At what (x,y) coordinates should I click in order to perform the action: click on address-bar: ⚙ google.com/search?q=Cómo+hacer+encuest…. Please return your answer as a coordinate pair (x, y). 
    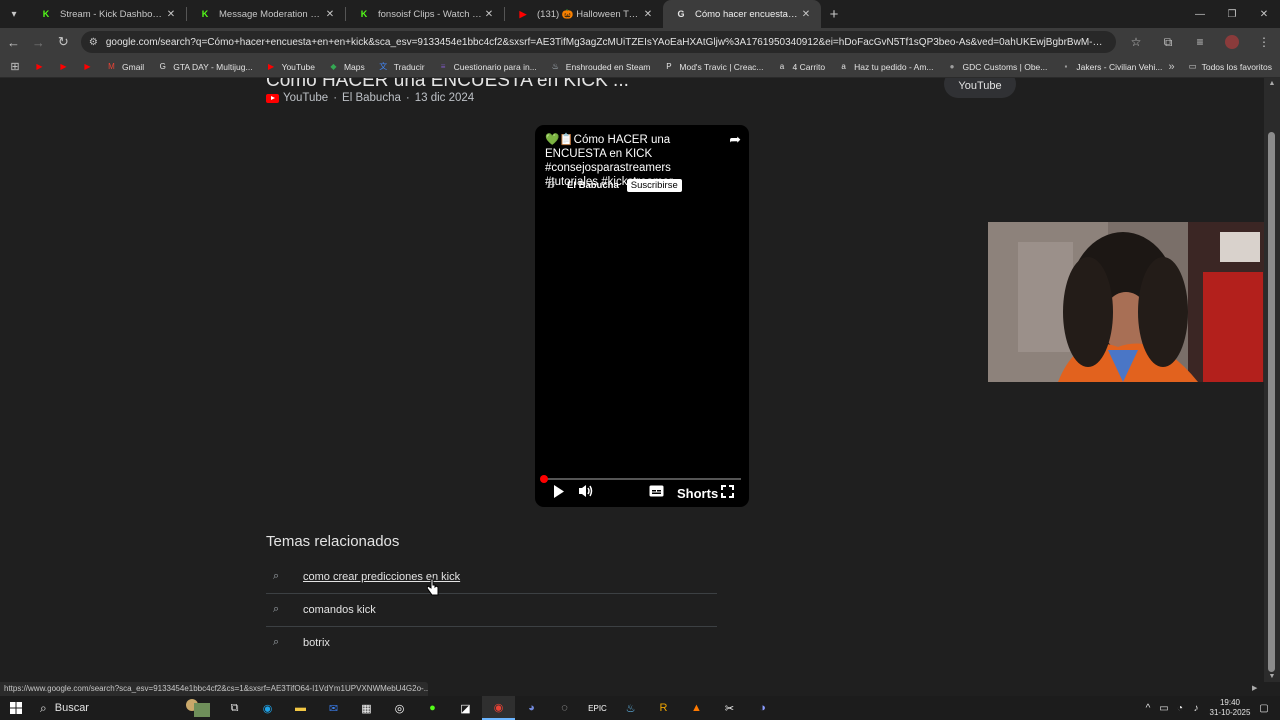
    Looking at the image, I should click on (598, 42).